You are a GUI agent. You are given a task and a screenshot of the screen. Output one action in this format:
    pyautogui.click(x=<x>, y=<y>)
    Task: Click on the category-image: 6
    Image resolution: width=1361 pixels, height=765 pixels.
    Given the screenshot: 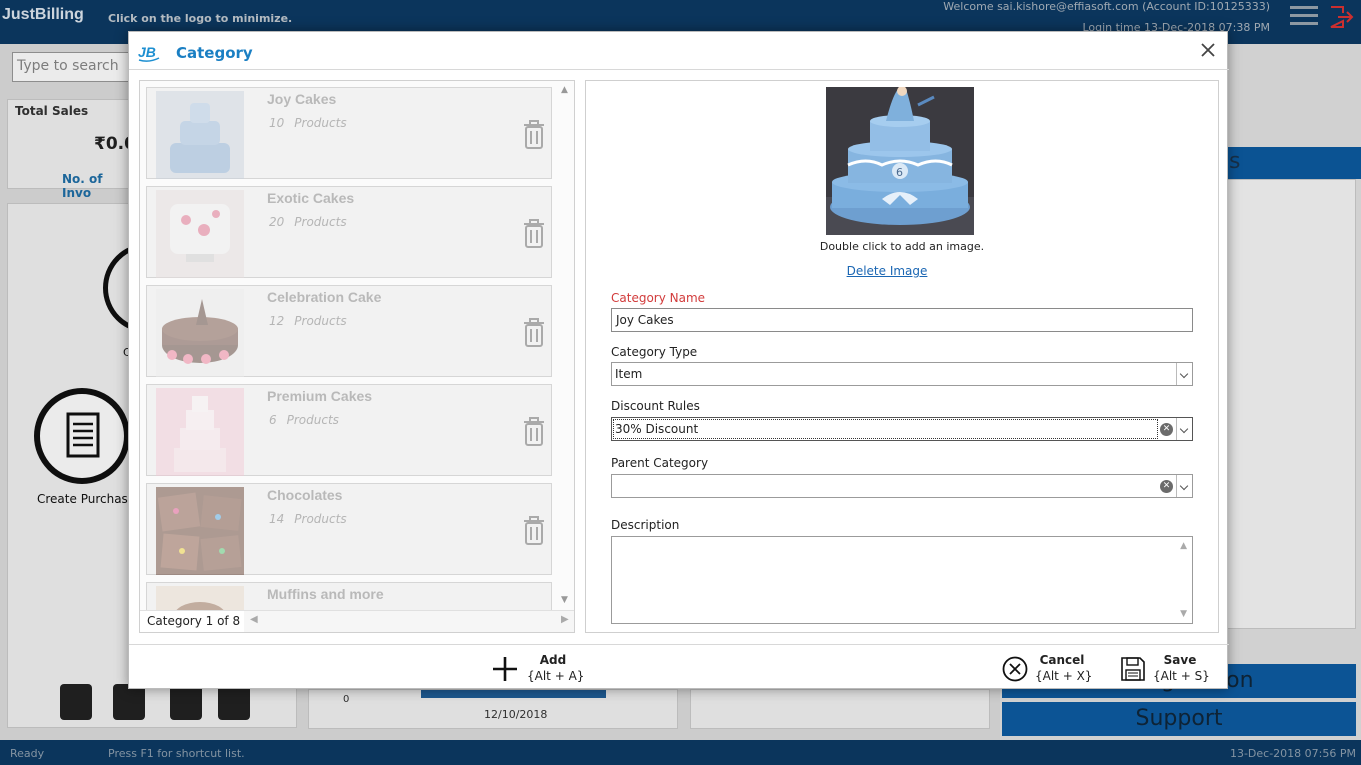 What is the action you would take?
    pyautogui.click(x=900, y=161)
    